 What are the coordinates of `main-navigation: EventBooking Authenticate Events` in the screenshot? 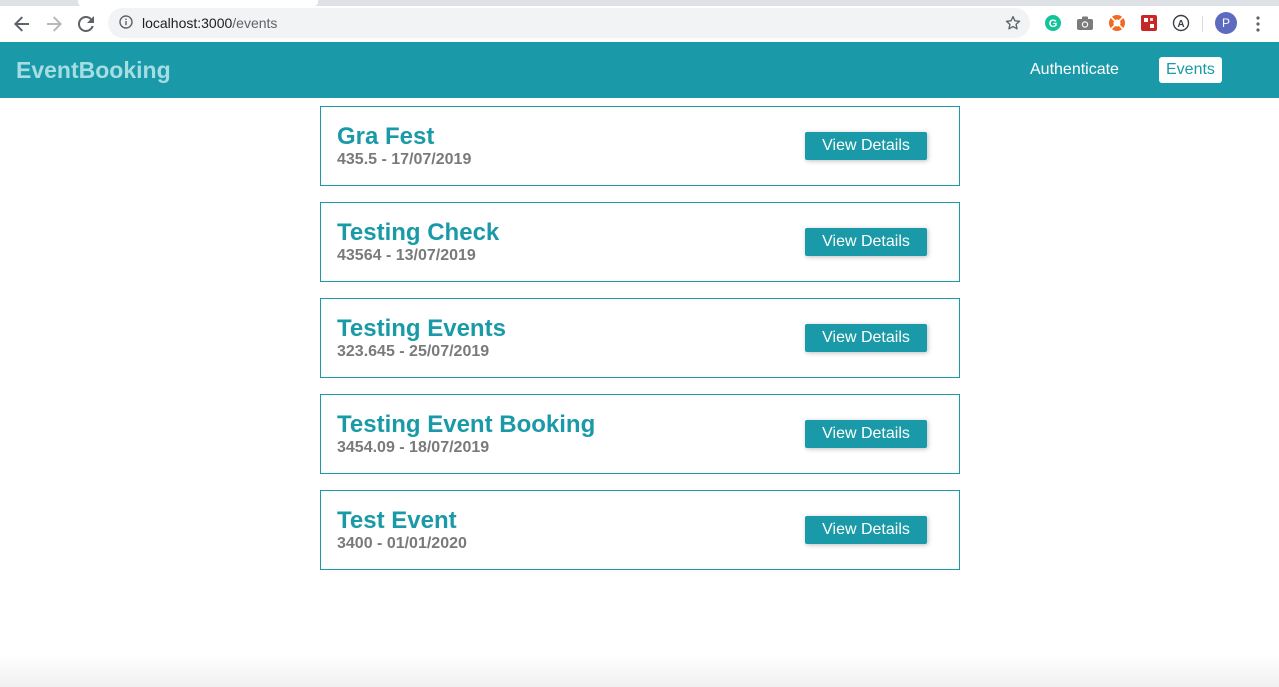 It's located at (639, 70).